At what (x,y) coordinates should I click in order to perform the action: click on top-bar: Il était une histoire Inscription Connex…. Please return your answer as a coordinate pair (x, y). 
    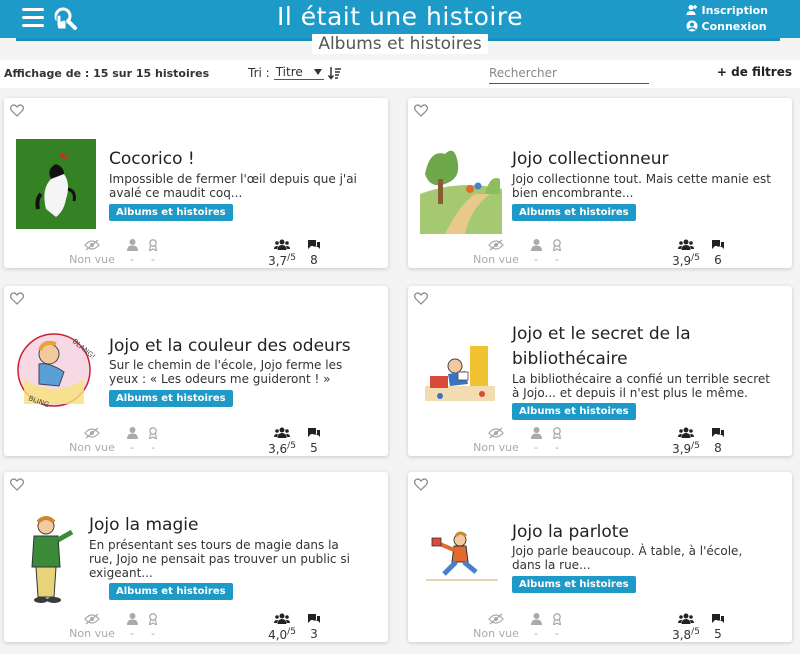
    Looking at the image, I should click on (400, 19).